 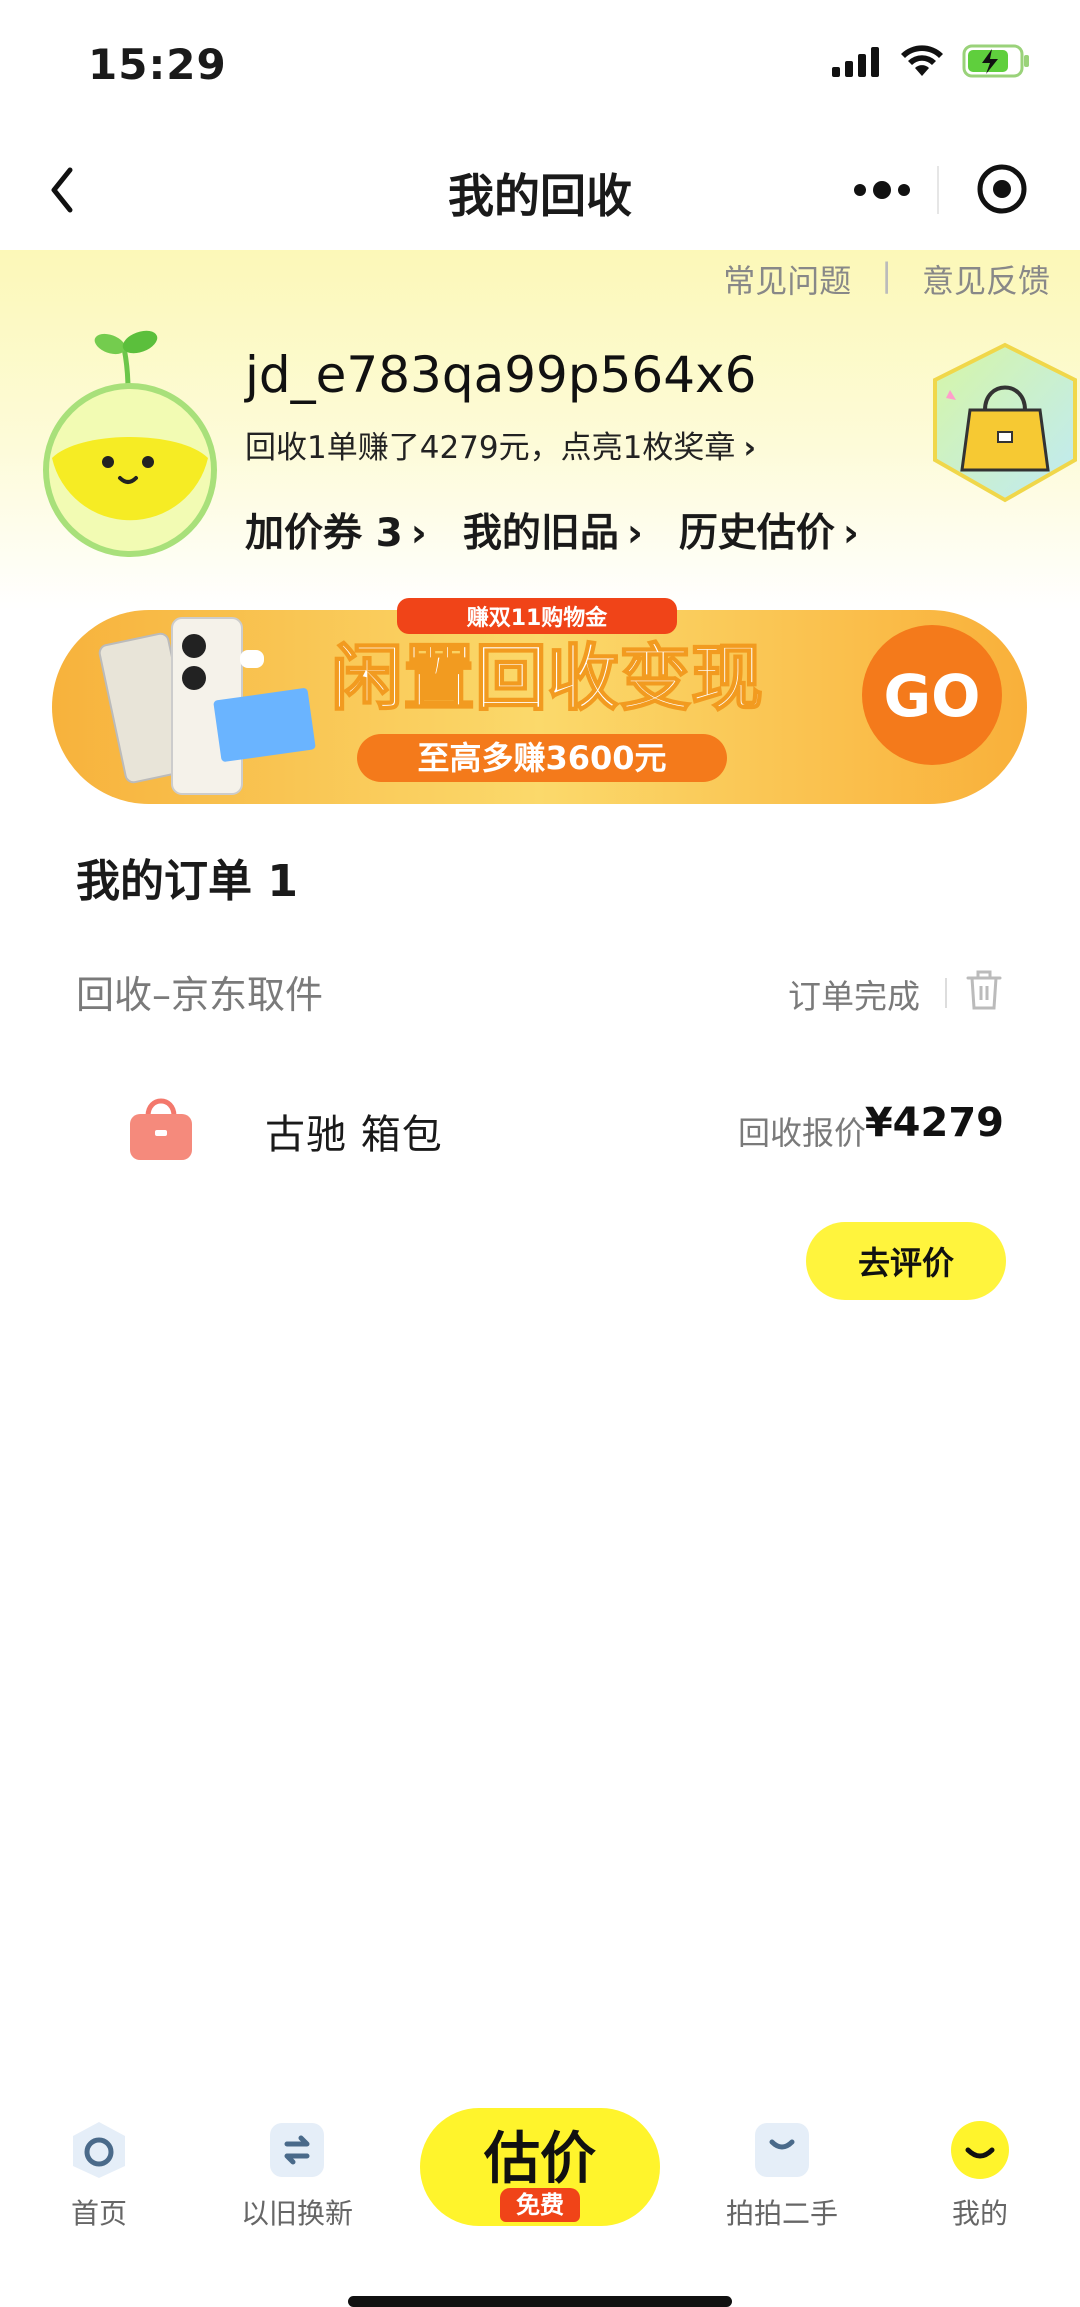 I want to click on my-items-label: 我的旧品, so click(x=540, y=533).